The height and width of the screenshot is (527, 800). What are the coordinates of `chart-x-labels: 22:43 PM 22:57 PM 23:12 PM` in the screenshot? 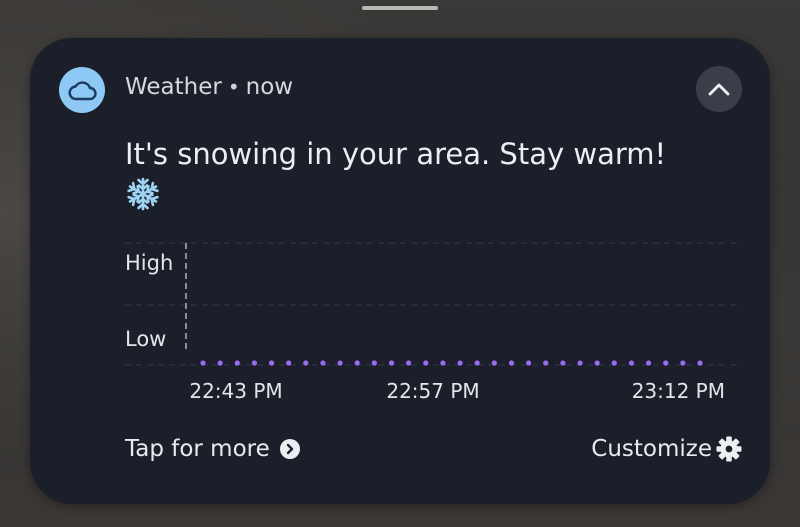 It's located at (457, 391).